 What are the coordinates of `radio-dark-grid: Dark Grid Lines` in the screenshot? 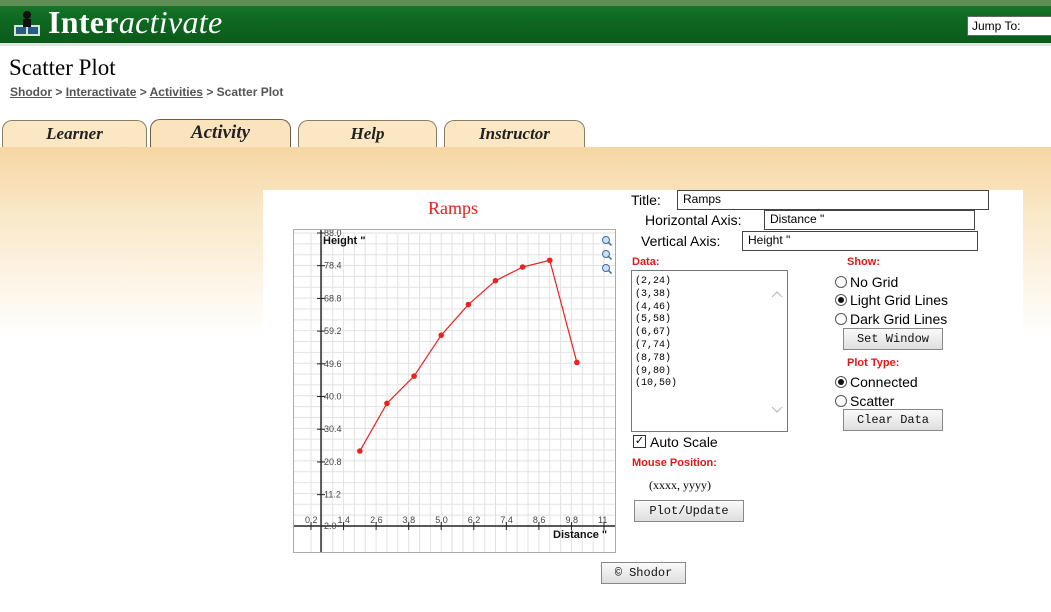 It's located at (891, 319).